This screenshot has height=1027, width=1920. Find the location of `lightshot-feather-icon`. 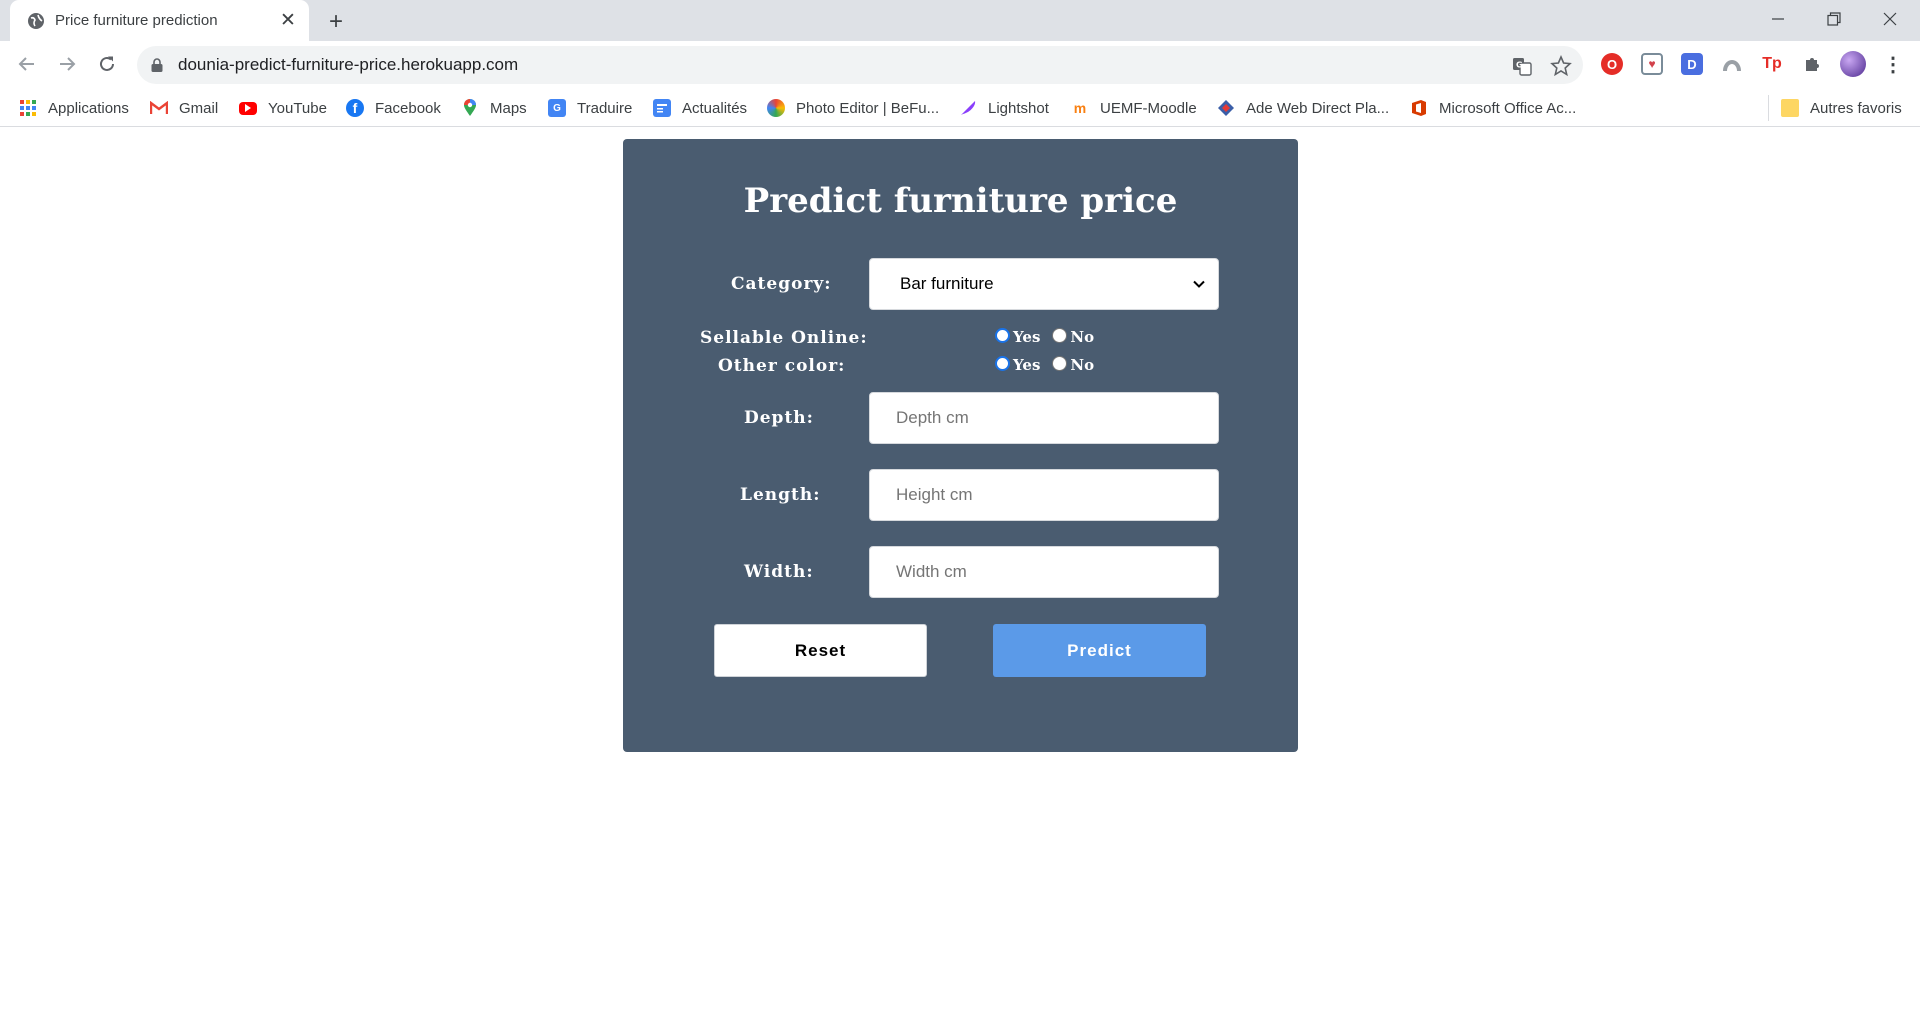

lightshot-feather-icon is located at coordinates (968, 108).